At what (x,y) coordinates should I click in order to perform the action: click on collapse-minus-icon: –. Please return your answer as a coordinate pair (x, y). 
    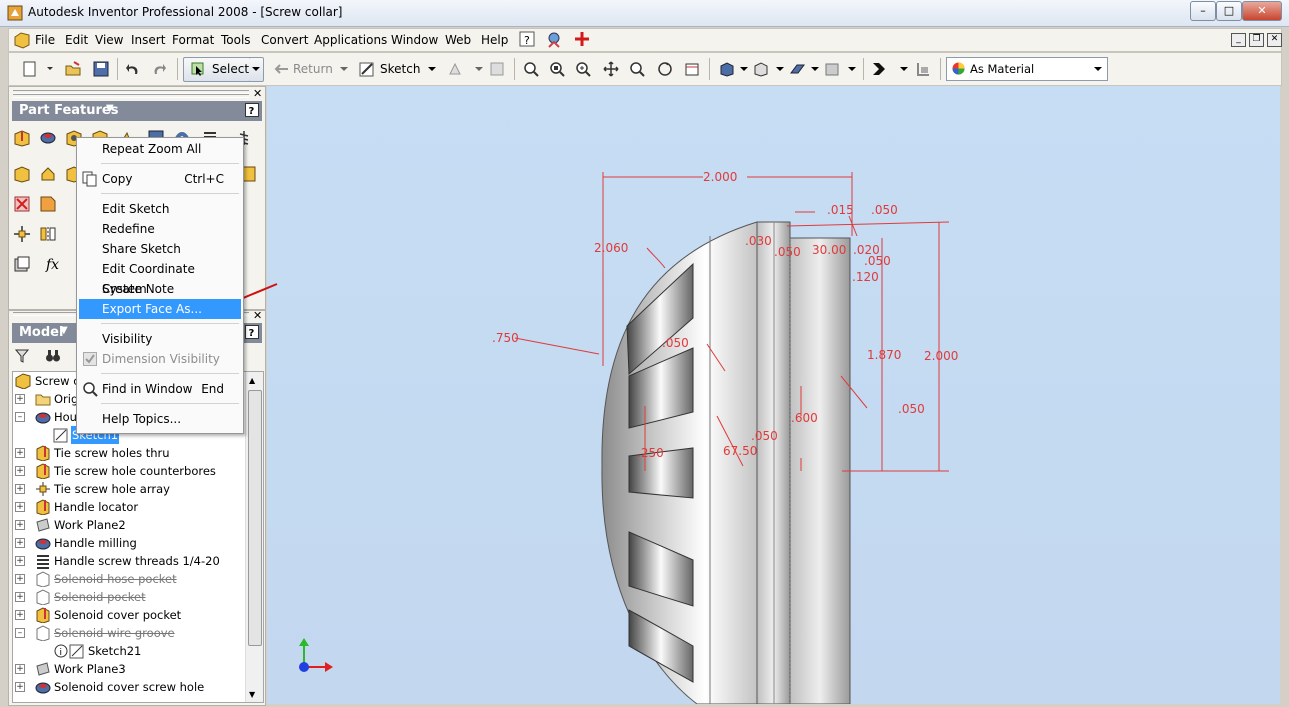
    Looking at the image, I should click on (20, 633).